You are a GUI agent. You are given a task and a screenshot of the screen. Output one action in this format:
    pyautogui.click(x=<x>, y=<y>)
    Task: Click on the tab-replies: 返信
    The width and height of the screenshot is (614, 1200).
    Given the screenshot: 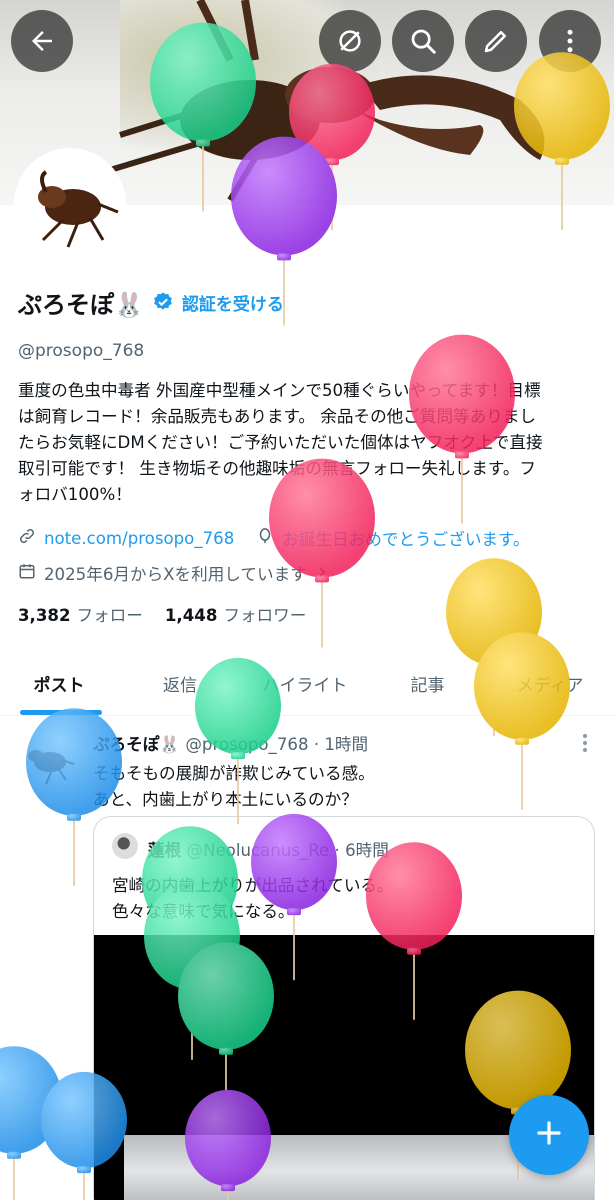 What is the action you would take?
    pyautogui.click(x=180, y=683)
    